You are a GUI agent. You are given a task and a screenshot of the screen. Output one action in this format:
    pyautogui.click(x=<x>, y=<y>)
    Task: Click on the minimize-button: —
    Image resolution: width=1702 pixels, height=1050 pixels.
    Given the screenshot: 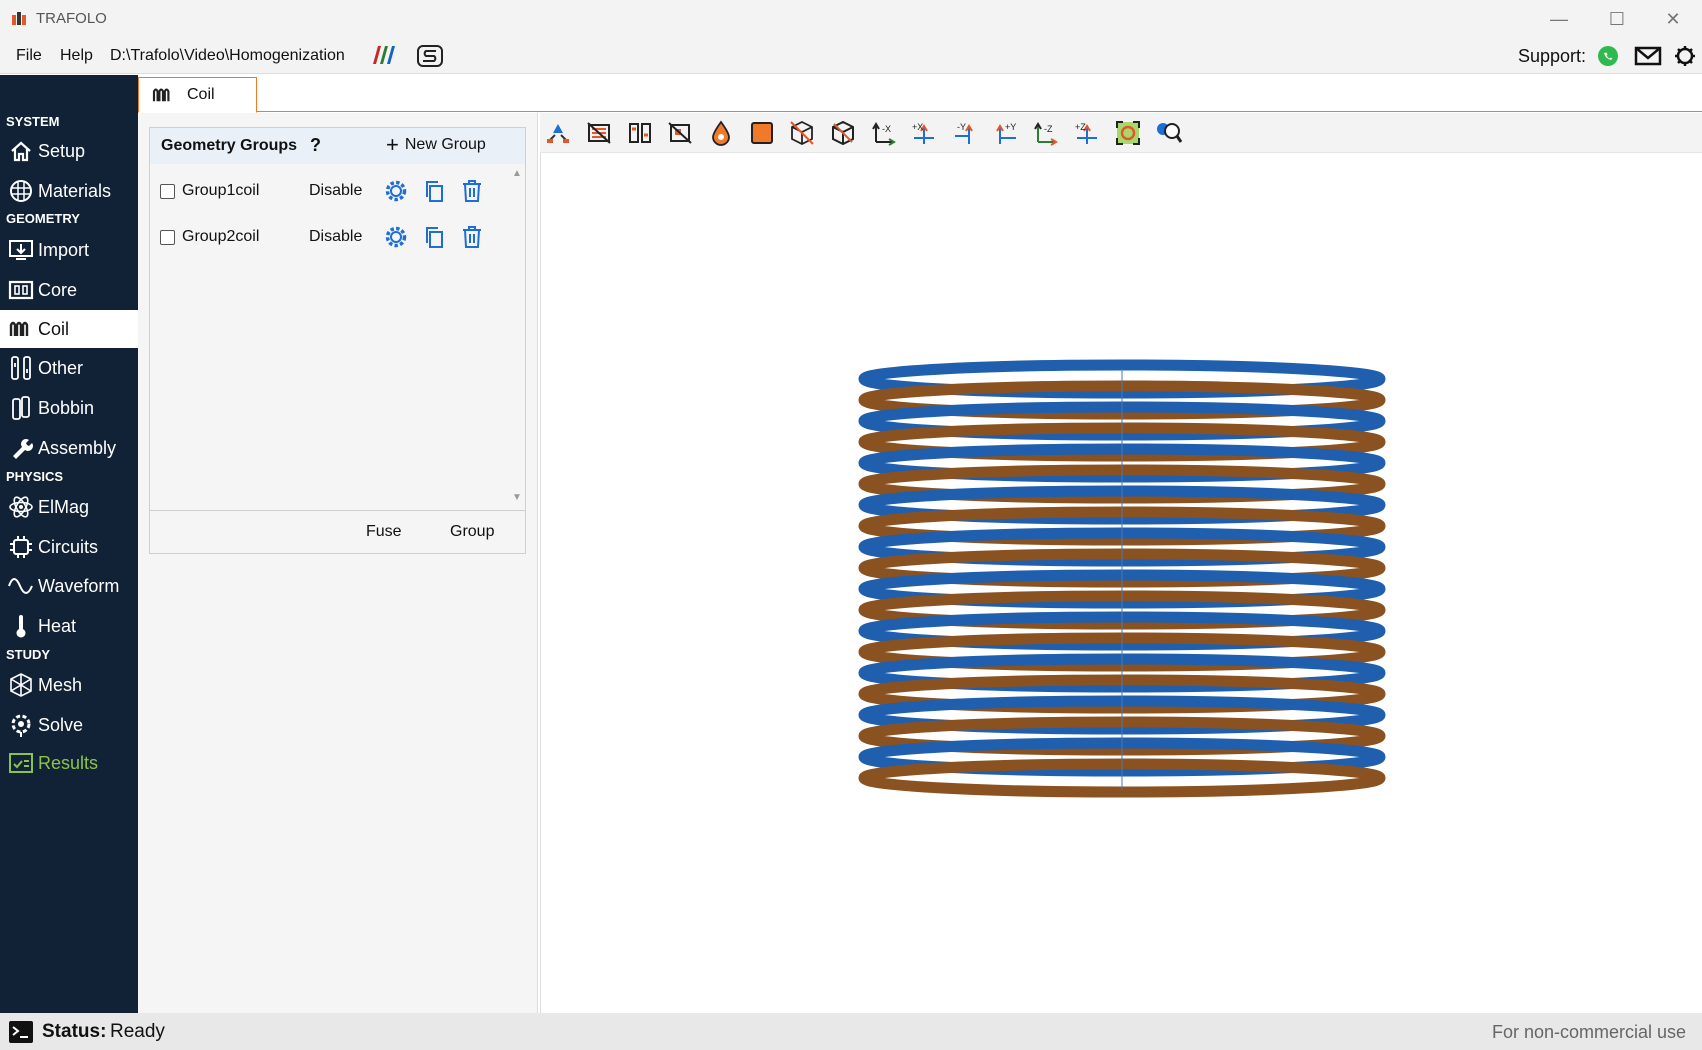 What is the action you would take?
    pyautogui.click(x=1559, y=19)
    